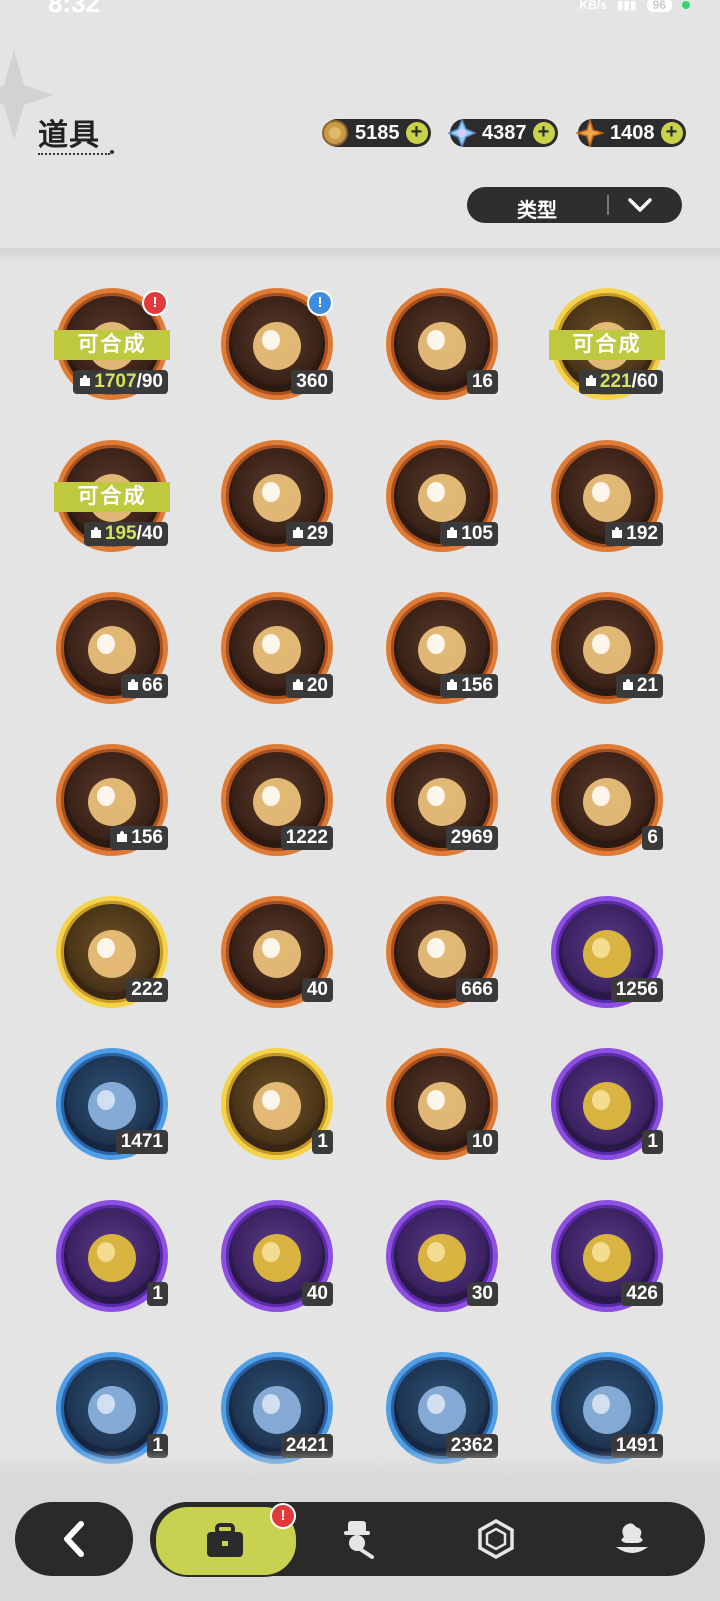  Describe the element at coordinates (112, 1410) in the screenshot. I see `letter-icon` at that location.